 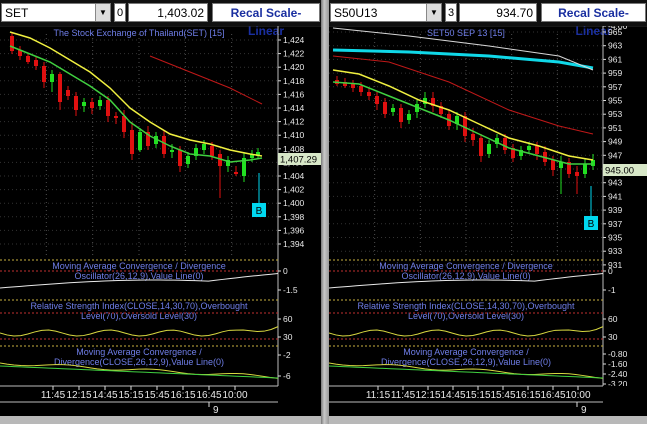 I want to click on y-tick-label: 1,424, so click(x=294, y=40).